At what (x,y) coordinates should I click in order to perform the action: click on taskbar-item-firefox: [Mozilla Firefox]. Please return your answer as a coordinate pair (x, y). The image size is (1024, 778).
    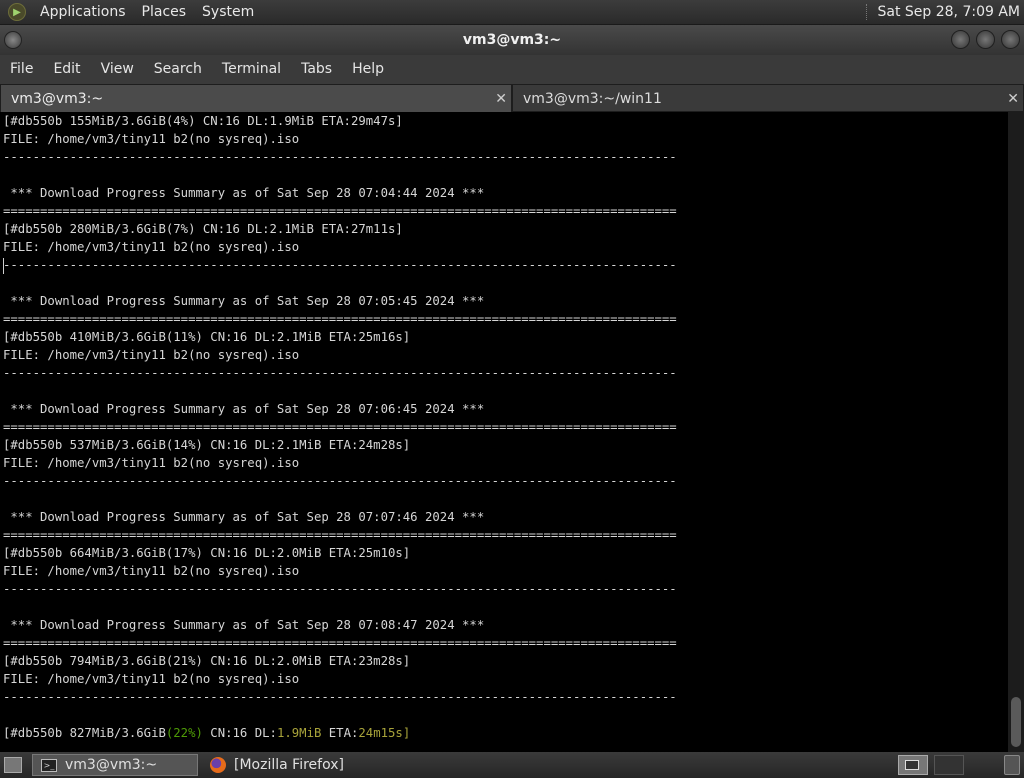
    Looking at the image, I should click on (284, 765).